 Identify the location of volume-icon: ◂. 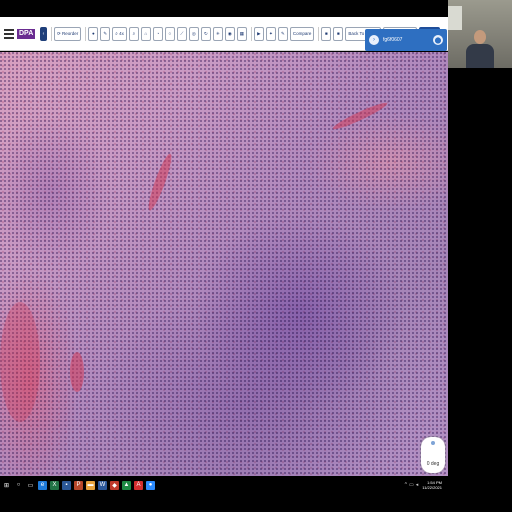
(417, 485).